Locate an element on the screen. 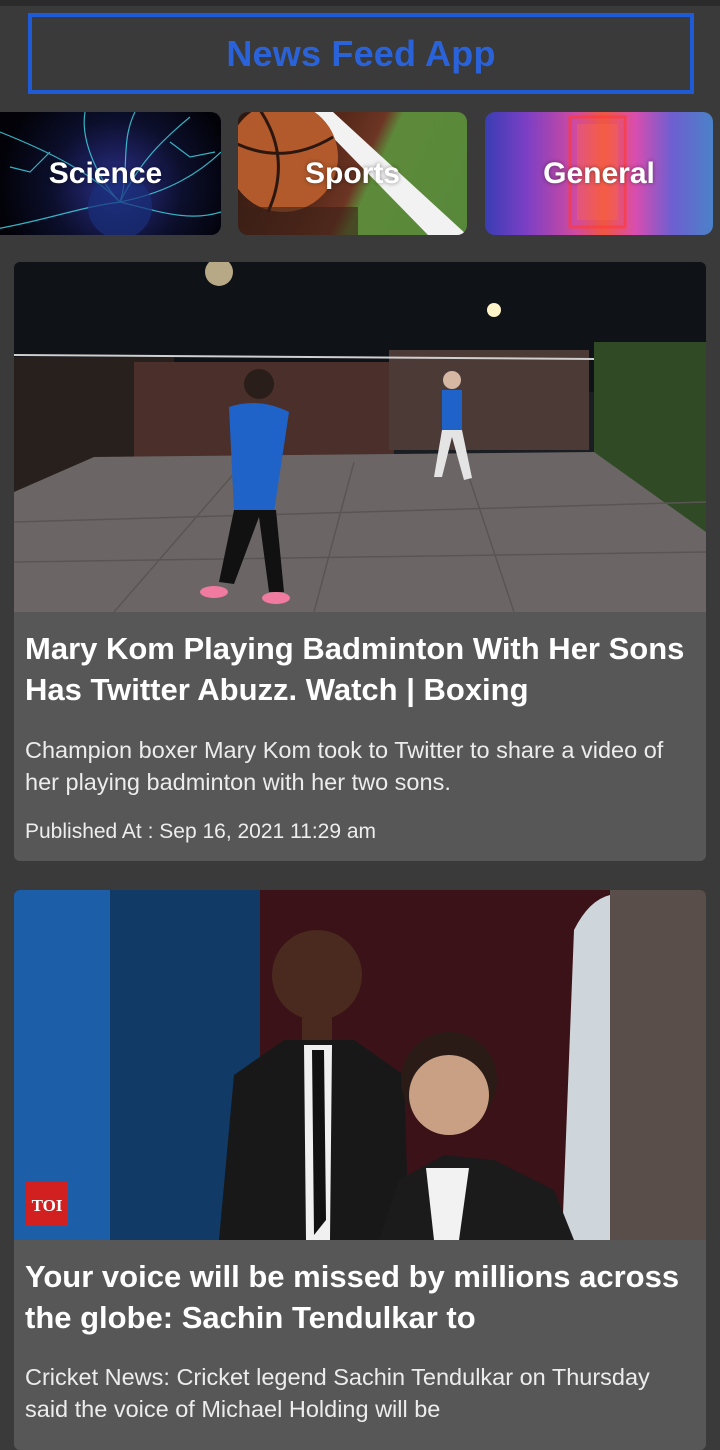 The width and height of the screenshot is (720, 1450). category-label: General is located at coordinates (599, 173).